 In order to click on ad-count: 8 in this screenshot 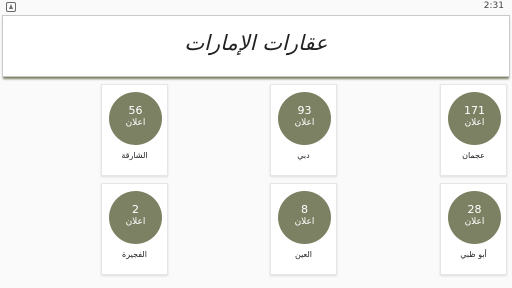, I will do `click(304, 209)`.